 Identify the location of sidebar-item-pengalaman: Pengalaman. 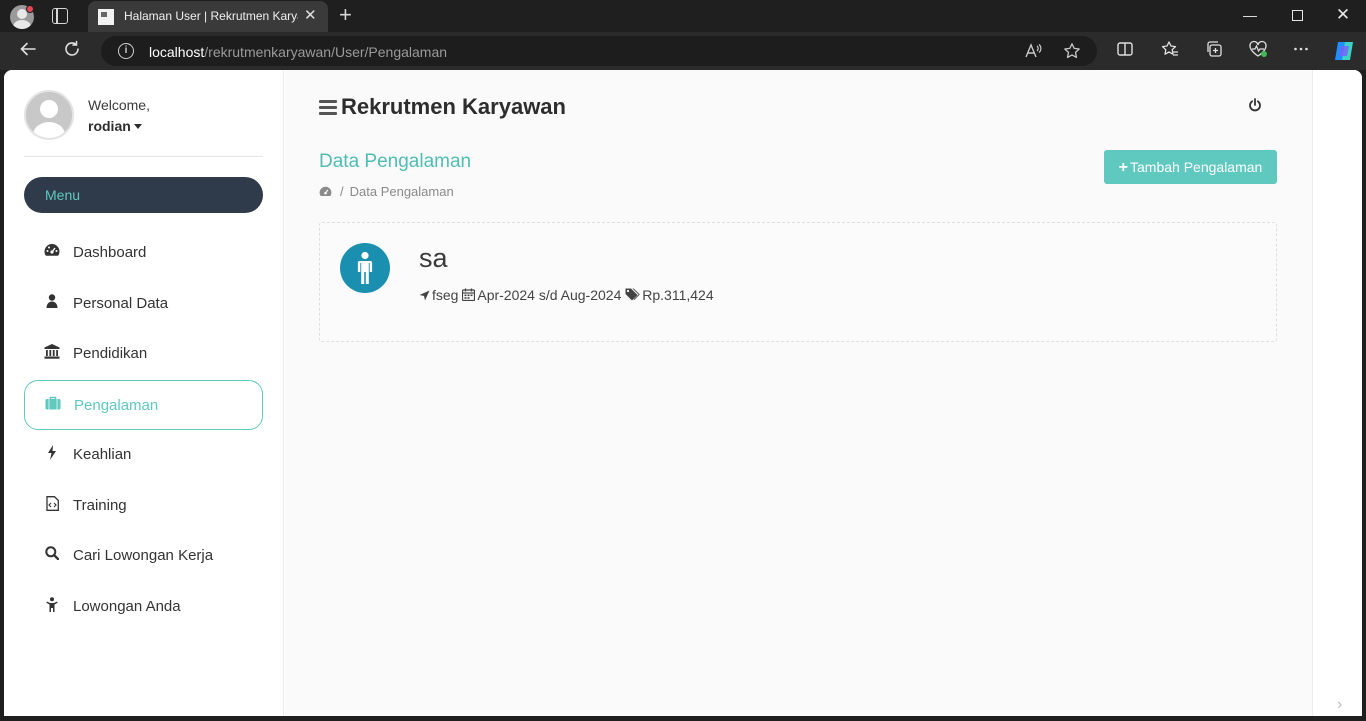
(143, 405).